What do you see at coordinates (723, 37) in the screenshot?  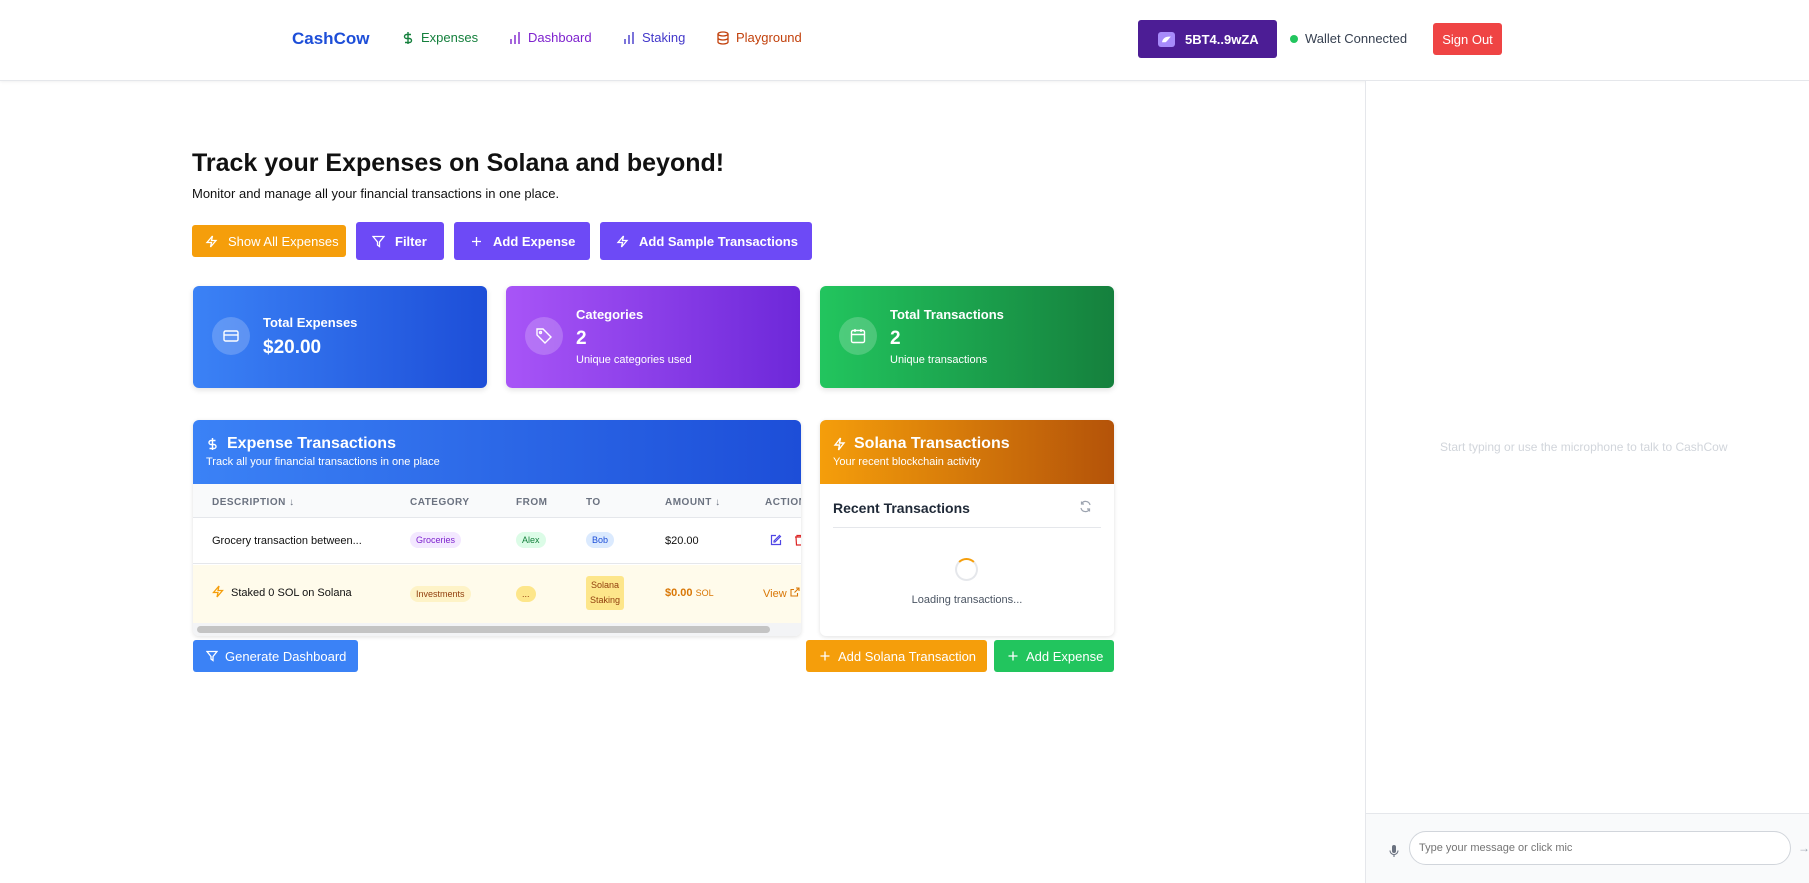 I see `database-icon` at bounding box center [723, 37].